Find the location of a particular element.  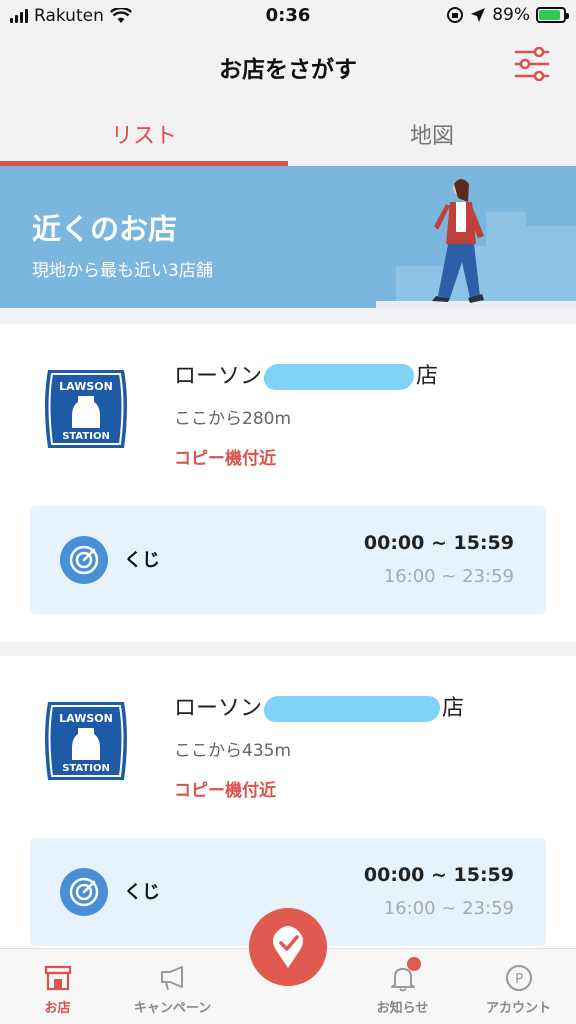

store-distance: ここから435m is located at coordinates (233, 751).